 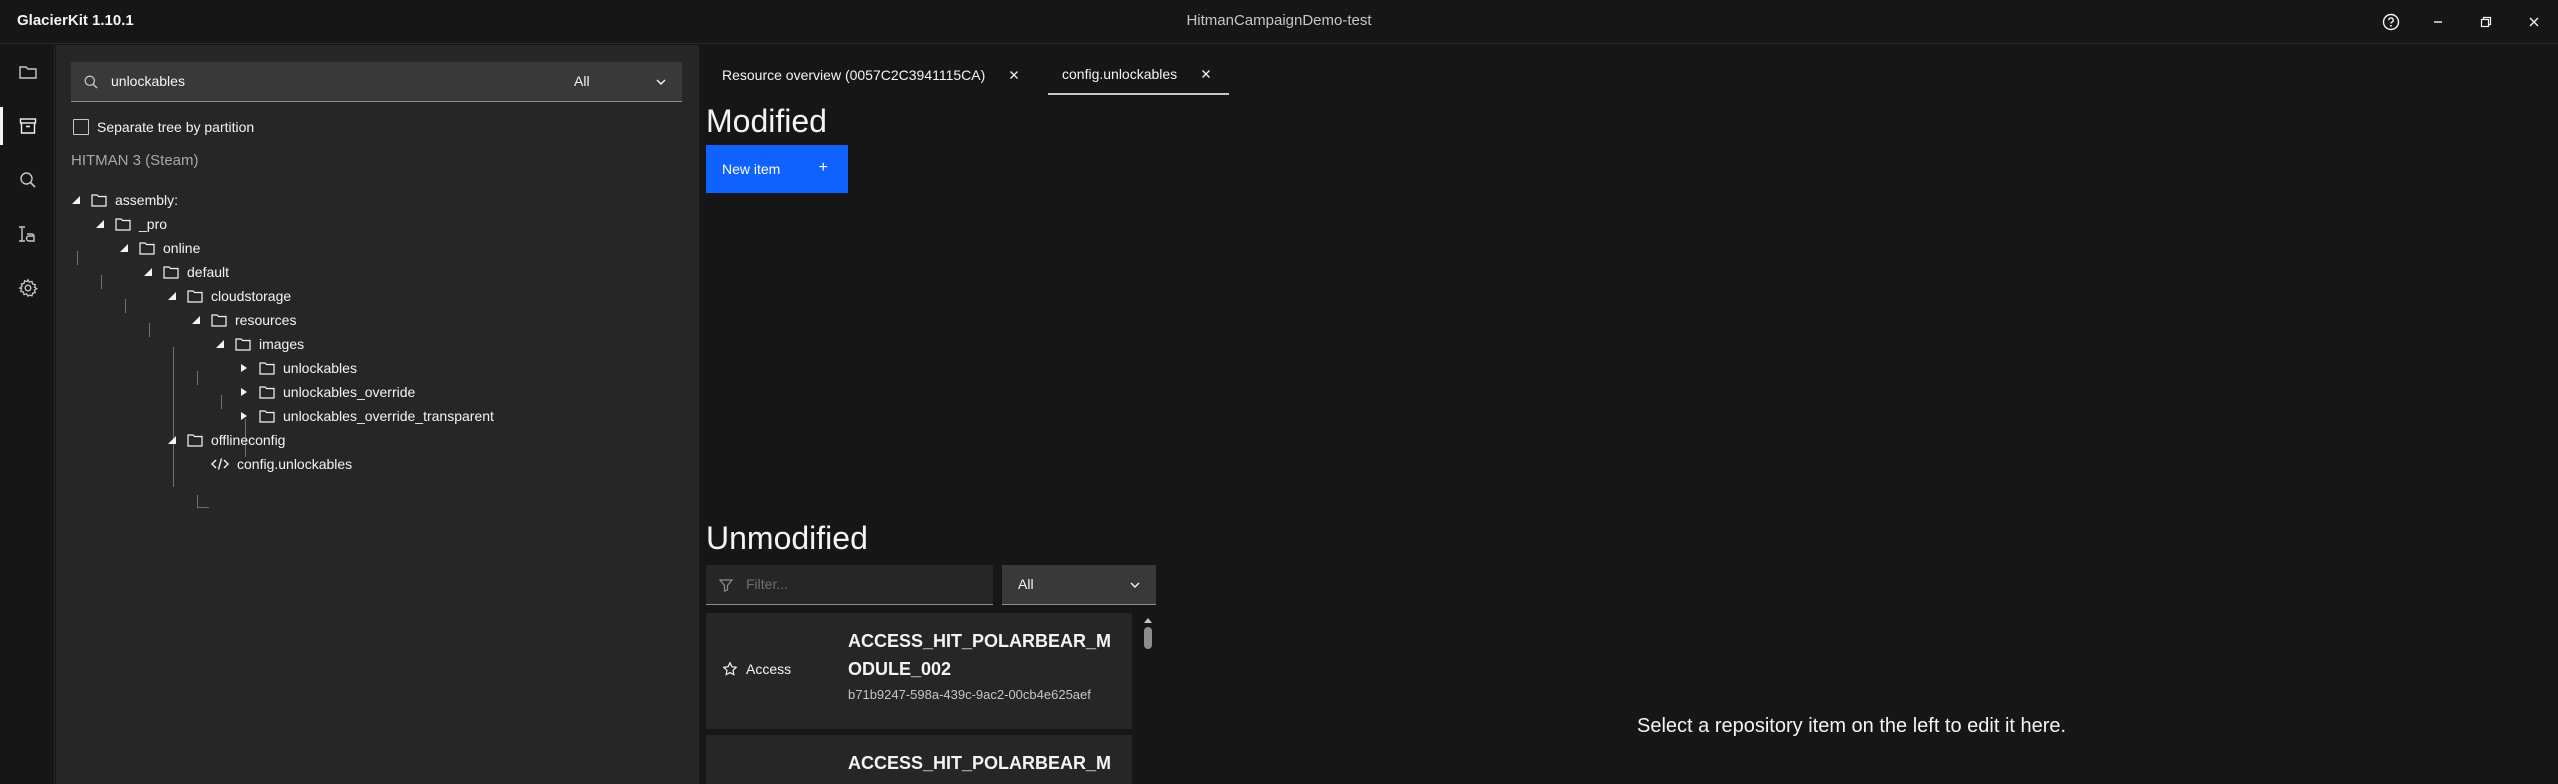 I want to click on rail-repository, so click(x=27, y=126).